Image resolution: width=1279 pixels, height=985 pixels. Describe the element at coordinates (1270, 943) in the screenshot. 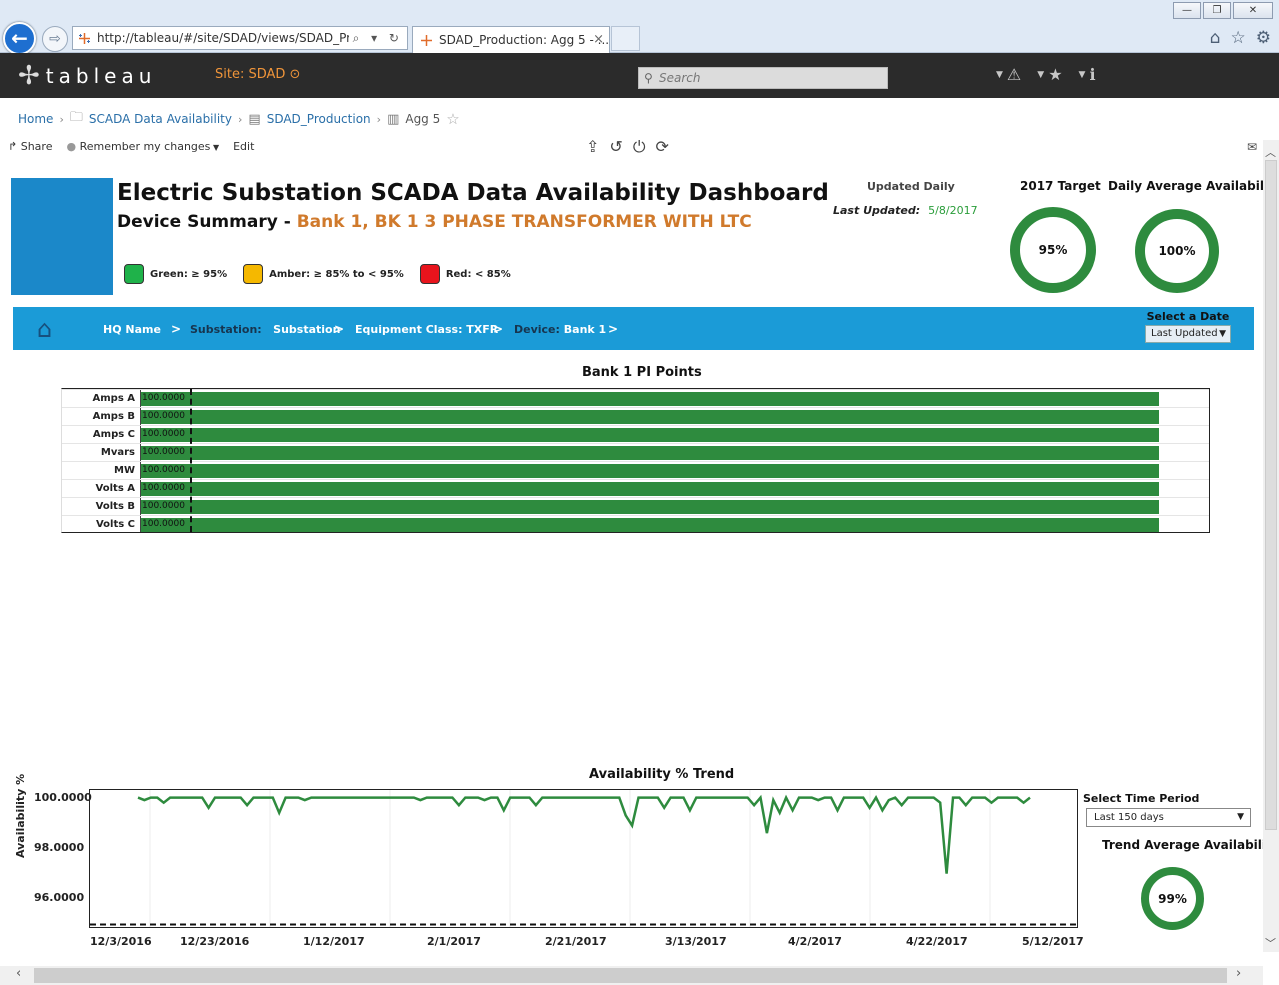

I see `scroll-down-icon: ﹀` at that location.